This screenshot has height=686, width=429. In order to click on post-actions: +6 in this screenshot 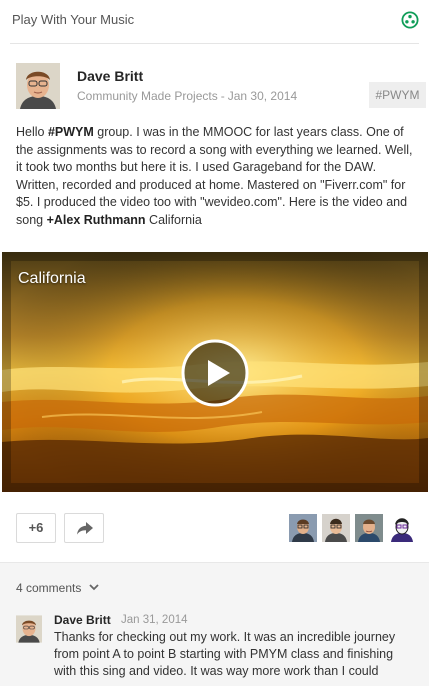, I will do `click(214, 527)`.